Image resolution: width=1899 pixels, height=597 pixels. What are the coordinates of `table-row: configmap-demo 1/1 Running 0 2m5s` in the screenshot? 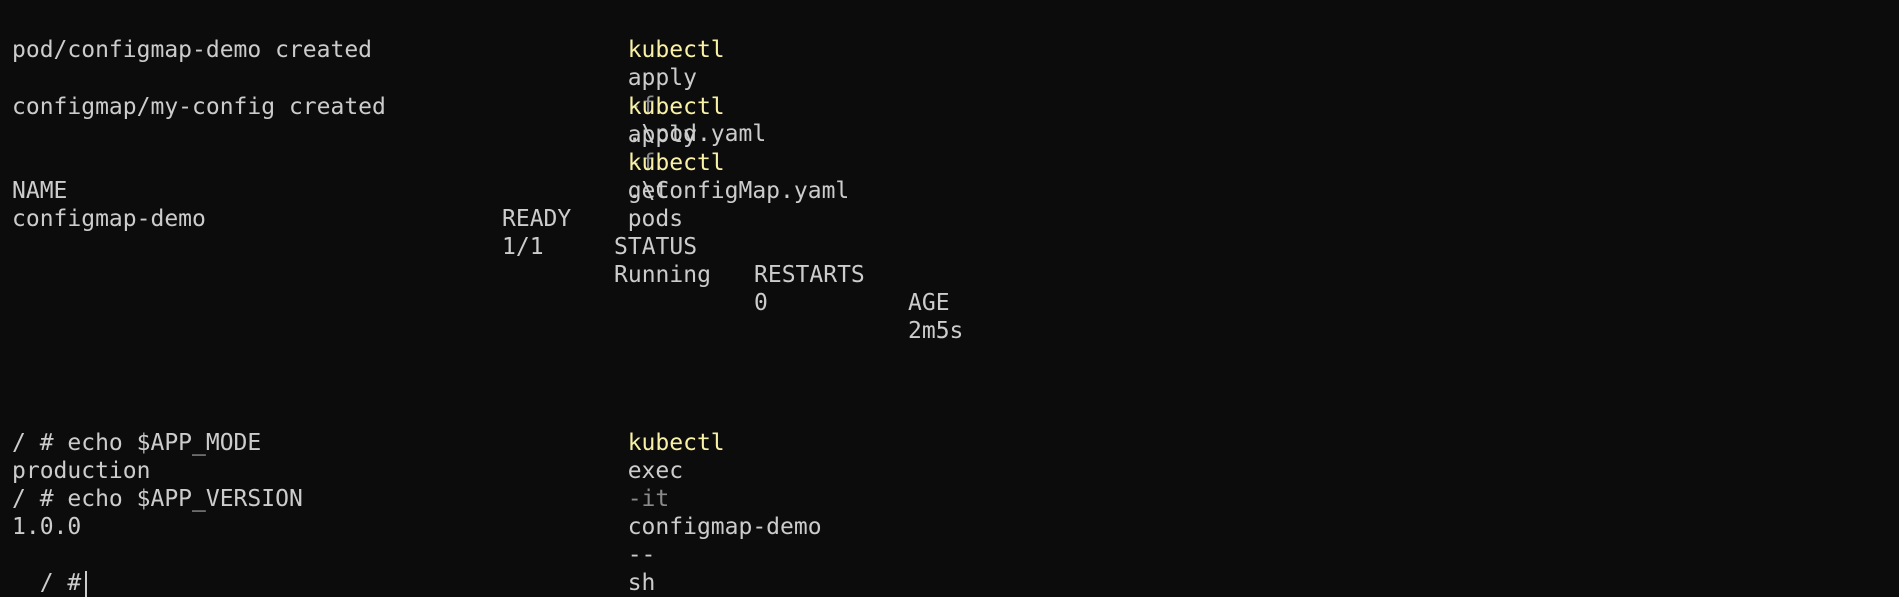 It's located at (512, 260).